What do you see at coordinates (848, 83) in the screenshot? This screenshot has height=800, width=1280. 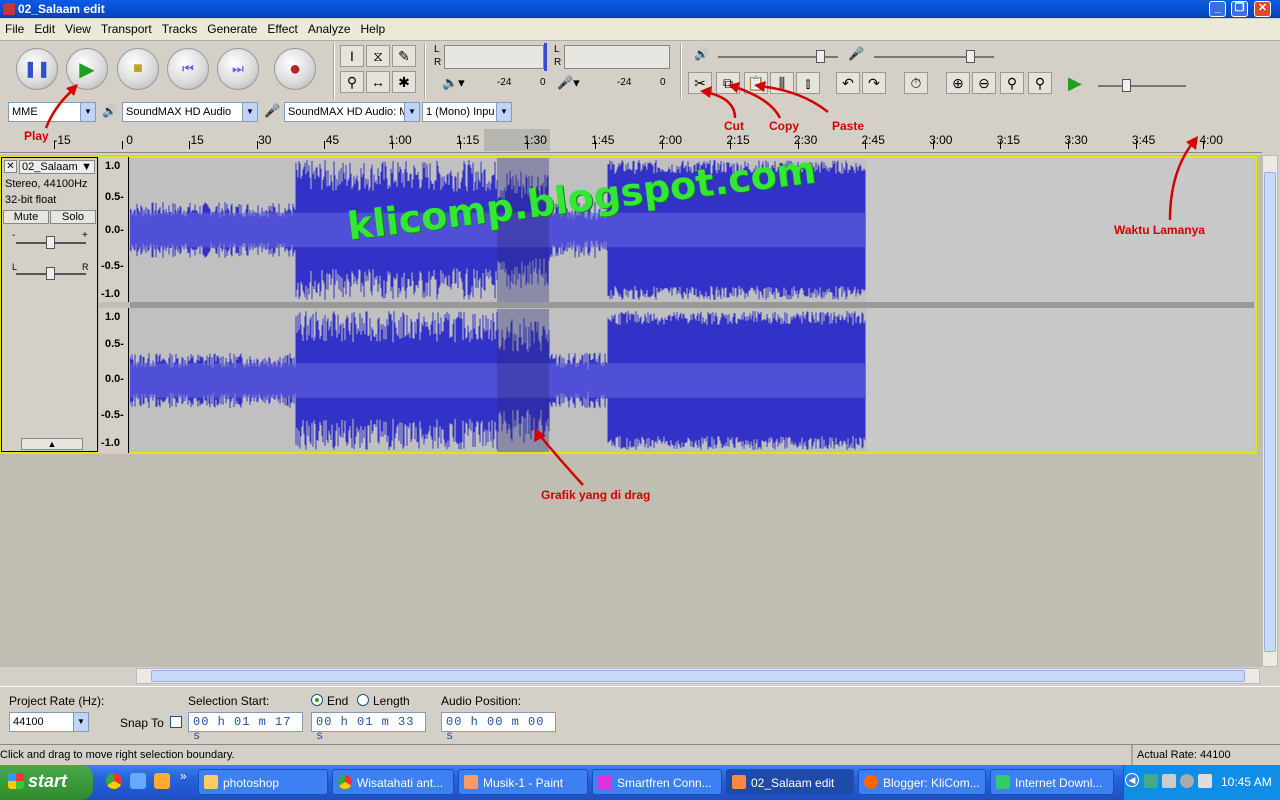 I see `undo-button: ↶` at bounding box center [848, 83].